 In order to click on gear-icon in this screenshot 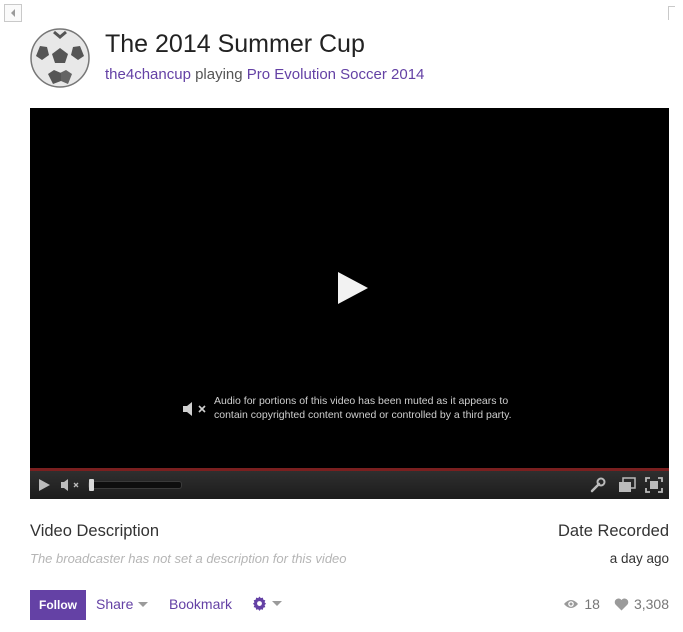, I will do `click(259, 603)`.